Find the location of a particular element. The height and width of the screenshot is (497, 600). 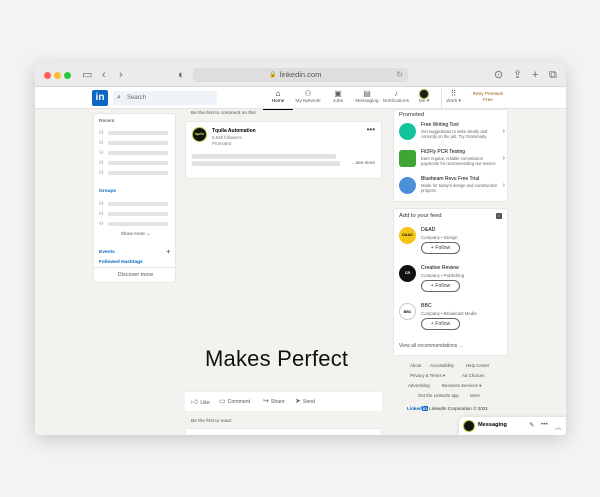

chevron-up-icon: ︿ is located at coordinates (558, 426).